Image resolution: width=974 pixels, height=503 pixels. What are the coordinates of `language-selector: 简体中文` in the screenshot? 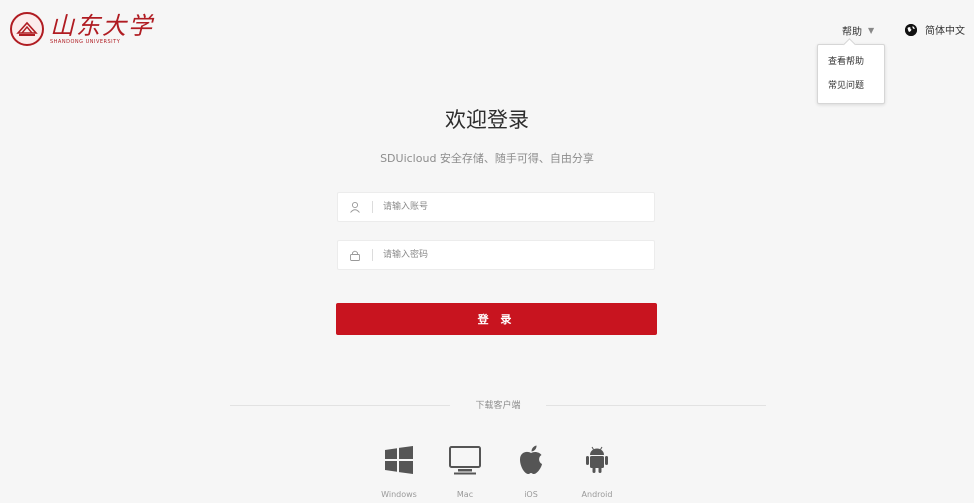 It's located at (935, 29).